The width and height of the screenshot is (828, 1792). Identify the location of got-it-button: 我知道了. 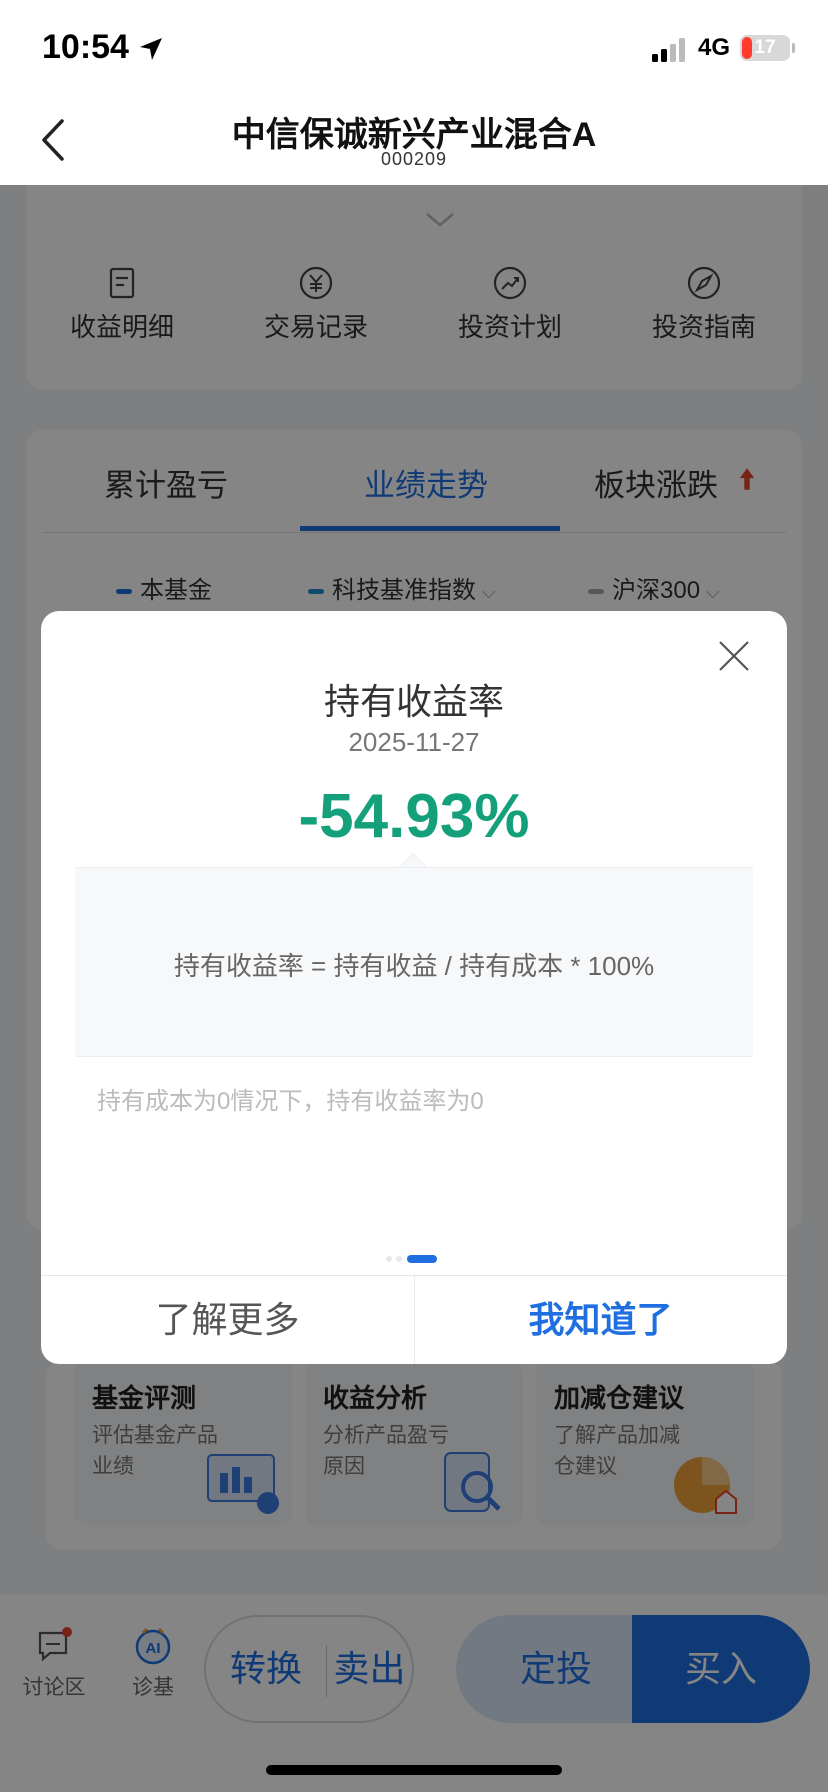
(600, 1319).